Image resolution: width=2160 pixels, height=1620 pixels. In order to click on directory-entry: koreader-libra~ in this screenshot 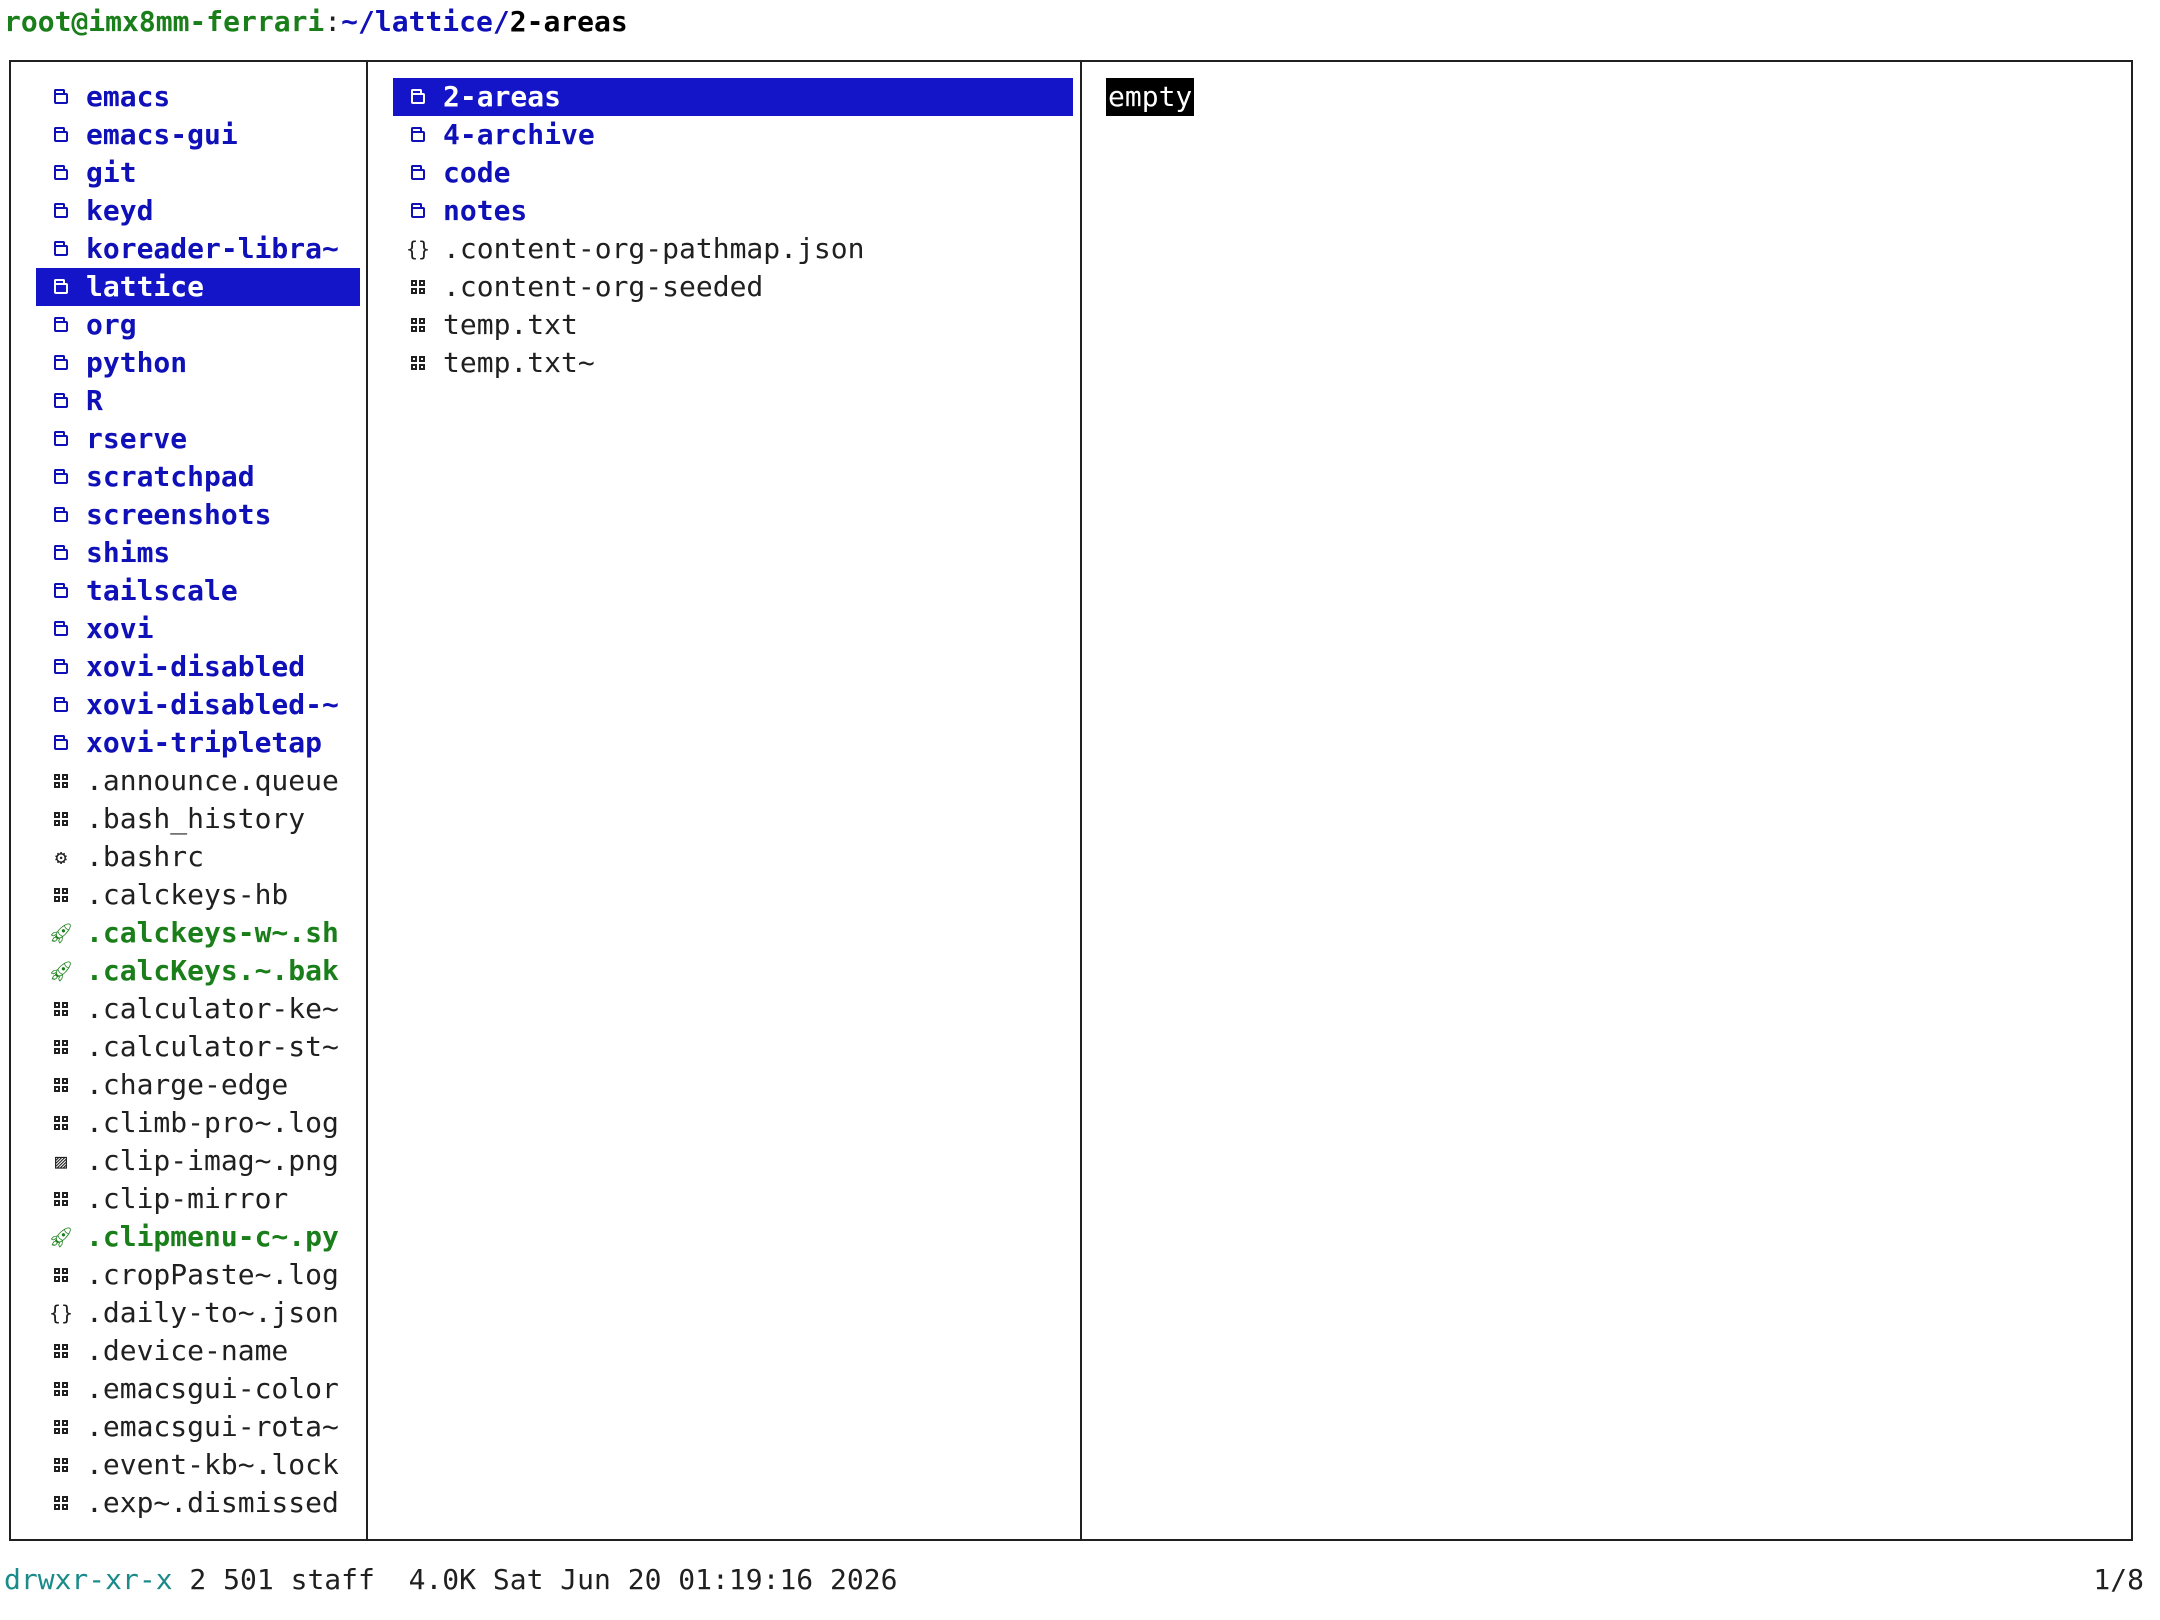, I will do `click(198, 249)`.